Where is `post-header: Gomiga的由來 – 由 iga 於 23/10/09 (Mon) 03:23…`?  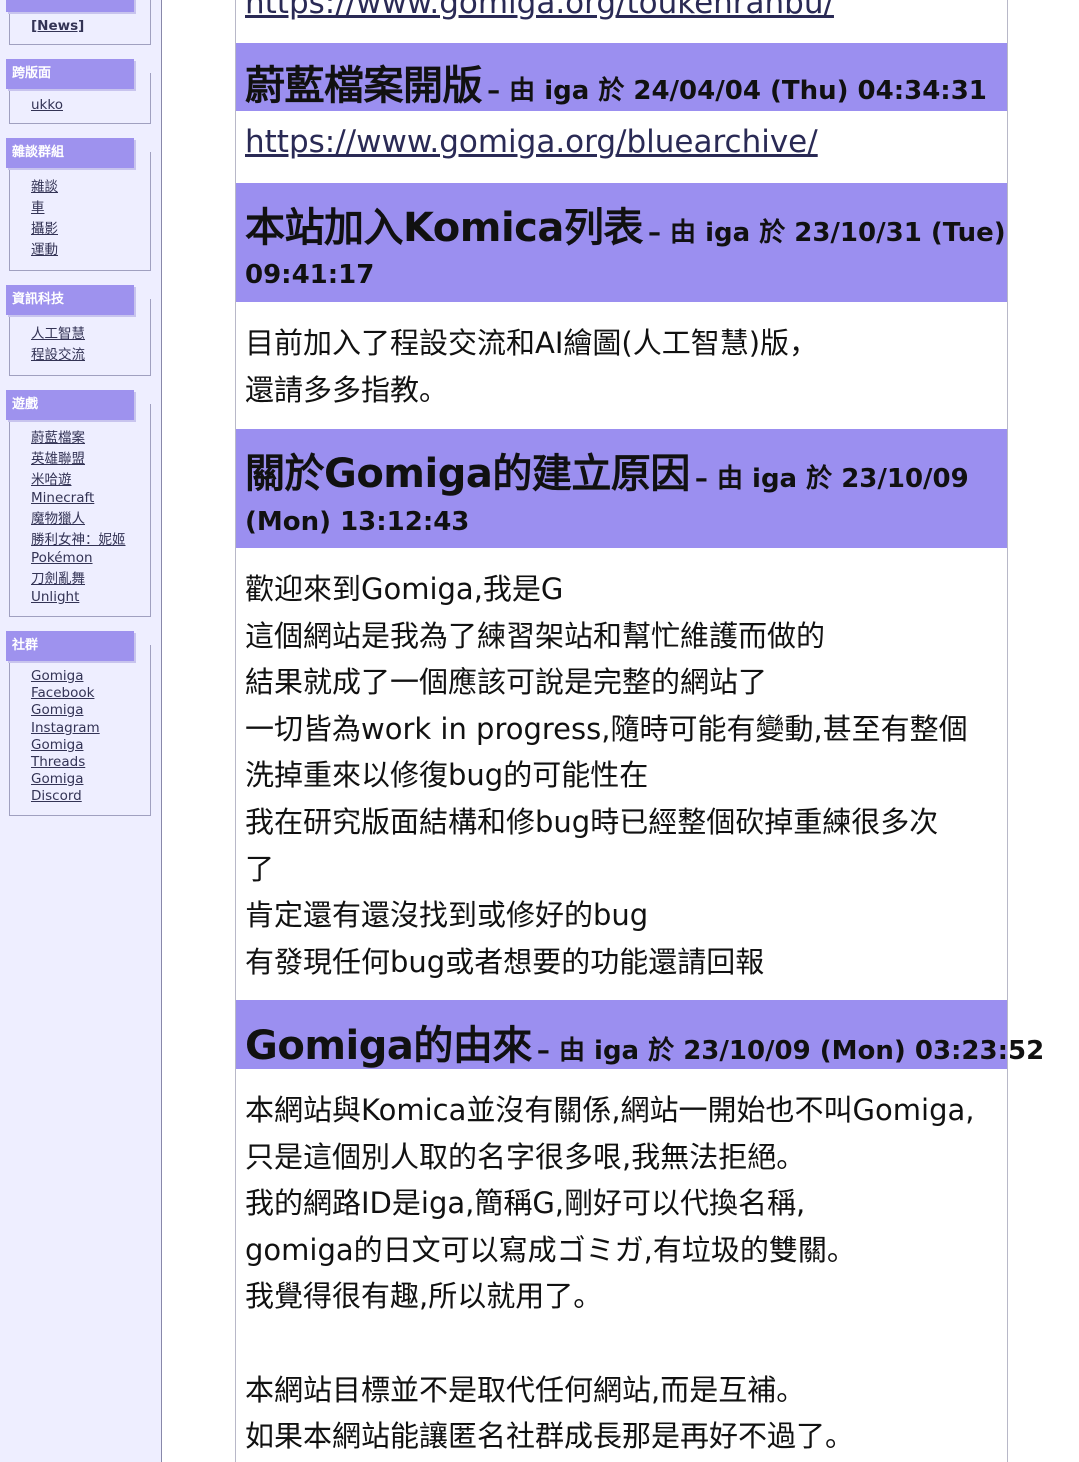
post-header: Gomiga的由來 – 由 iga 於 23/10/09 (Mon) 03:23… is located at coordinates (640, 1034).